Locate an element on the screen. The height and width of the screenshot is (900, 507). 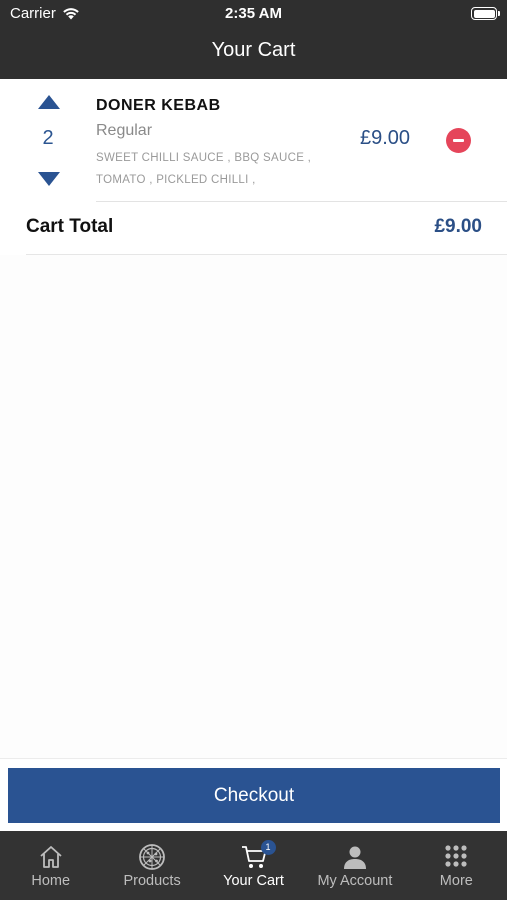
tab-label: My Account is located at coordinates (355, 881).